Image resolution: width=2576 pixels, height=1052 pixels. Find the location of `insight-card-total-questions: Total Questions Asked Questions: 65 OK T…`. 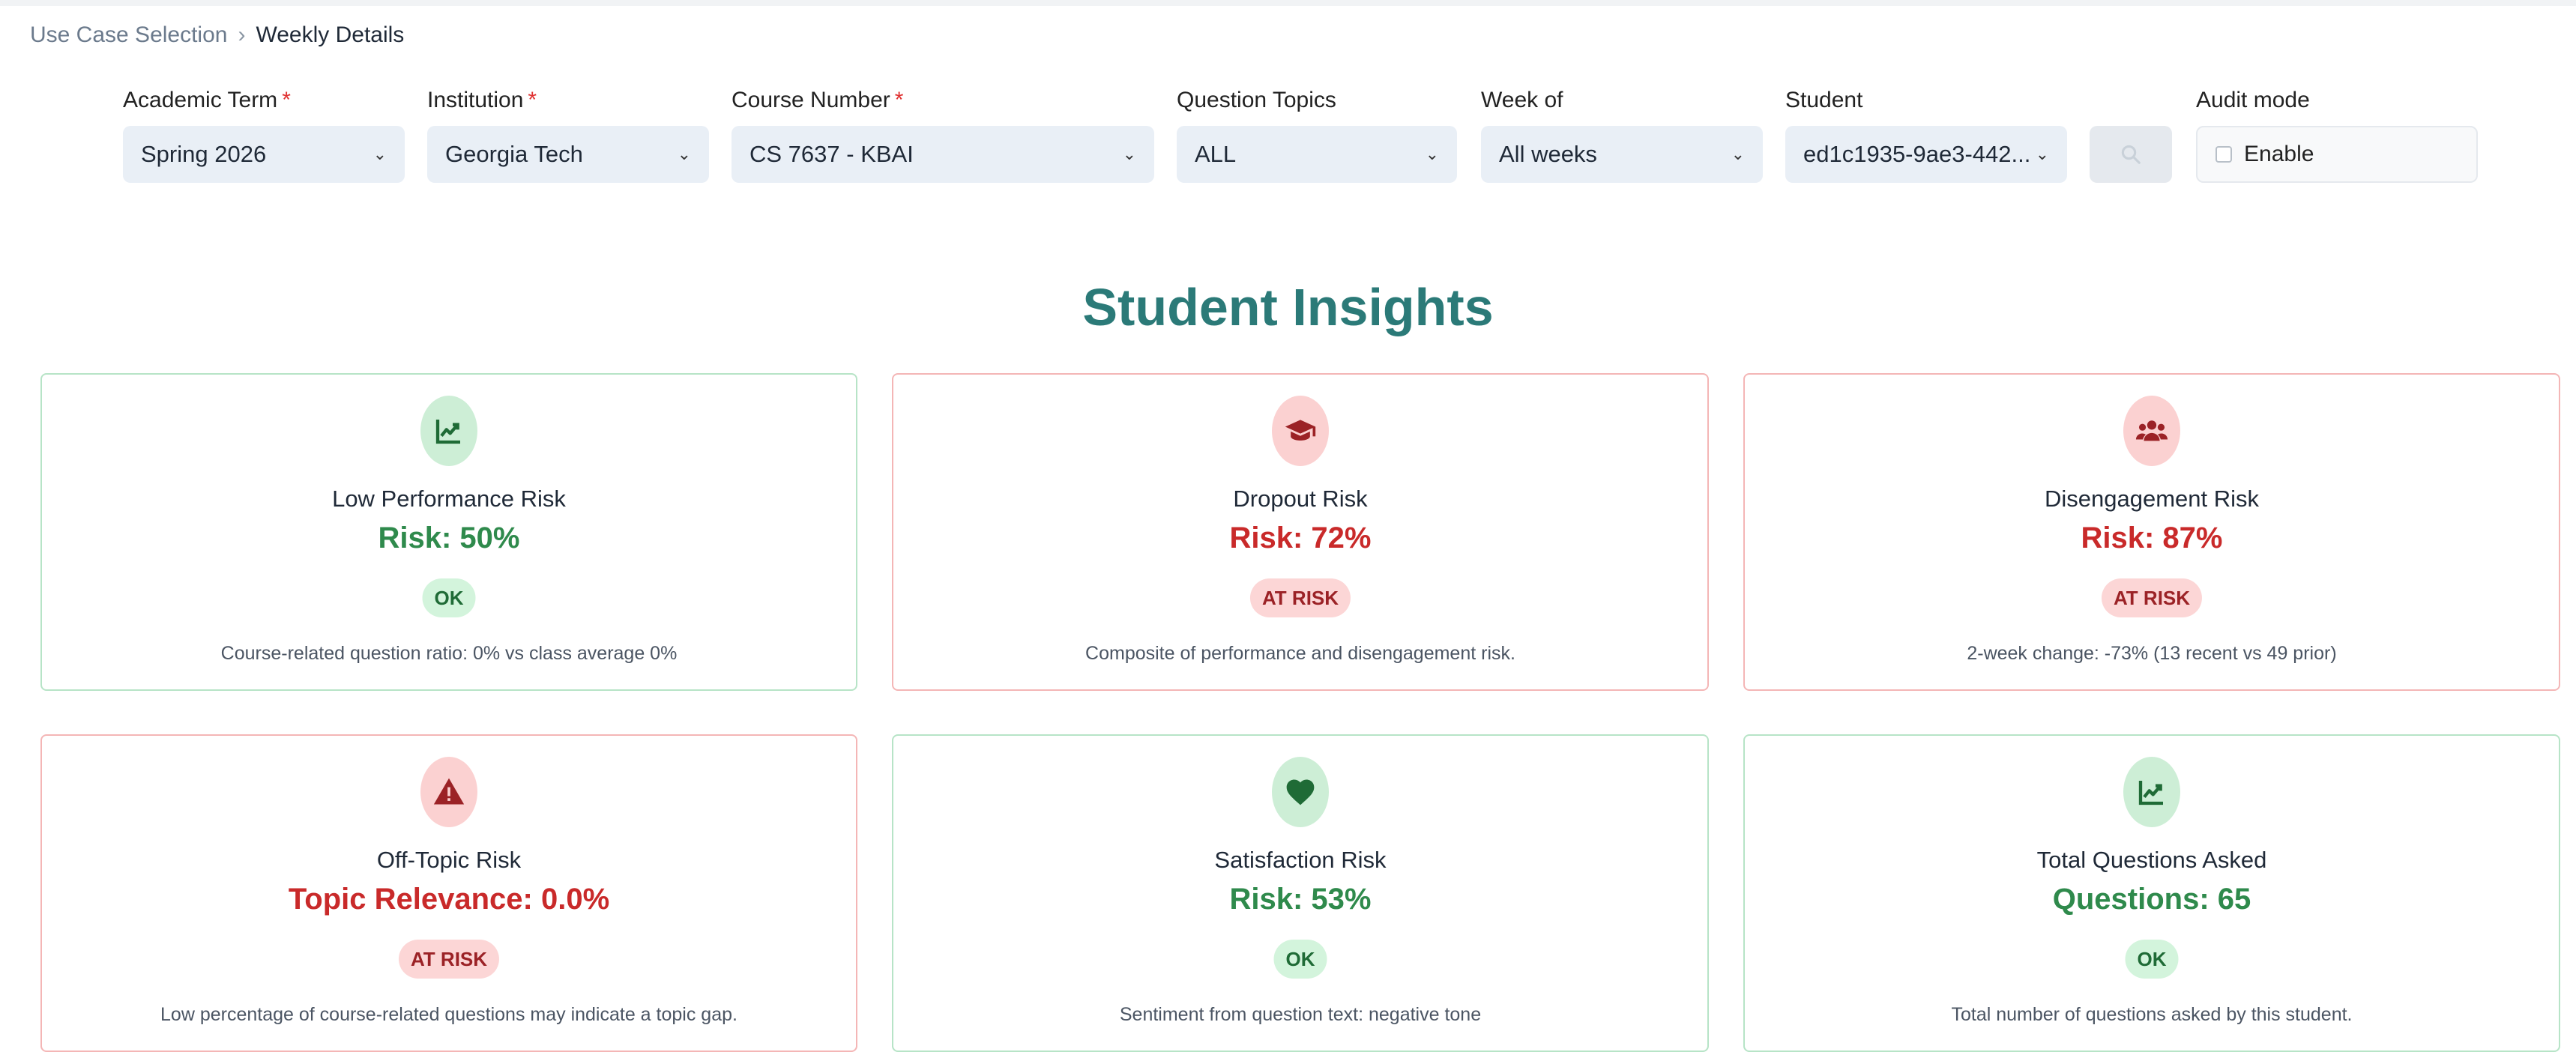

insight-card-total-questions: Total Questions Asked Questions: 65 OK T… is located at coordinates (2151, 893).